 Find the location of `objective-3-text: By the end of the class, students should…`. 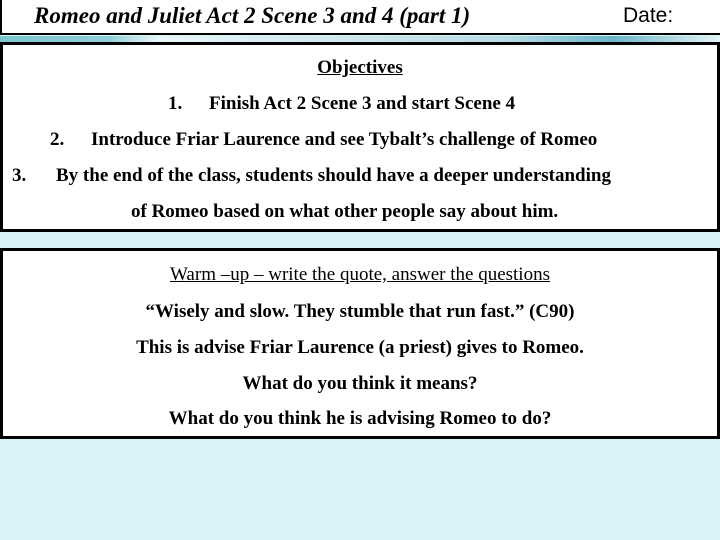

objective-3-text: By the end of the class, students should… is located at coordinates (333, 175).